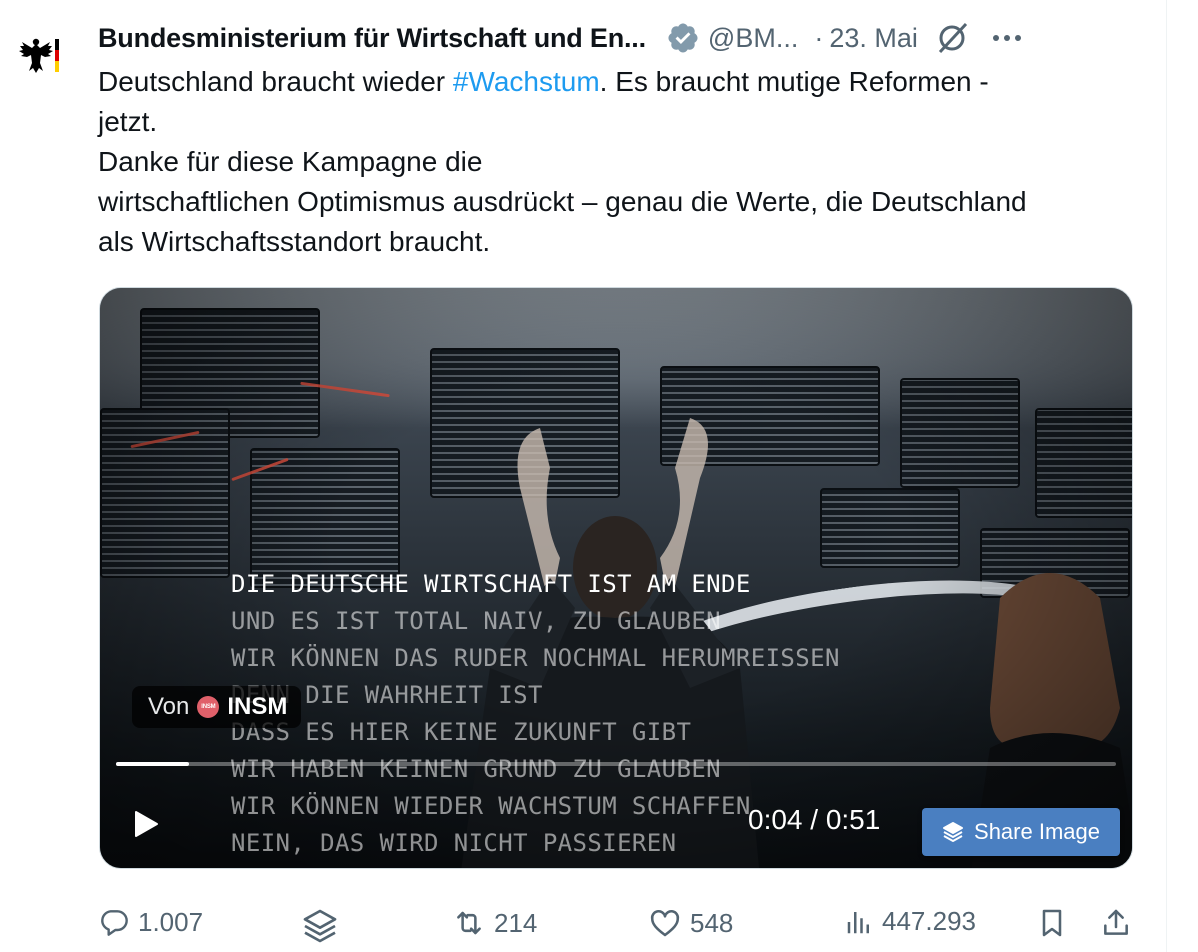 The width and height of the screenshot is (1198, 952). I want to click on verified-badge-icon, so click(683, 38).